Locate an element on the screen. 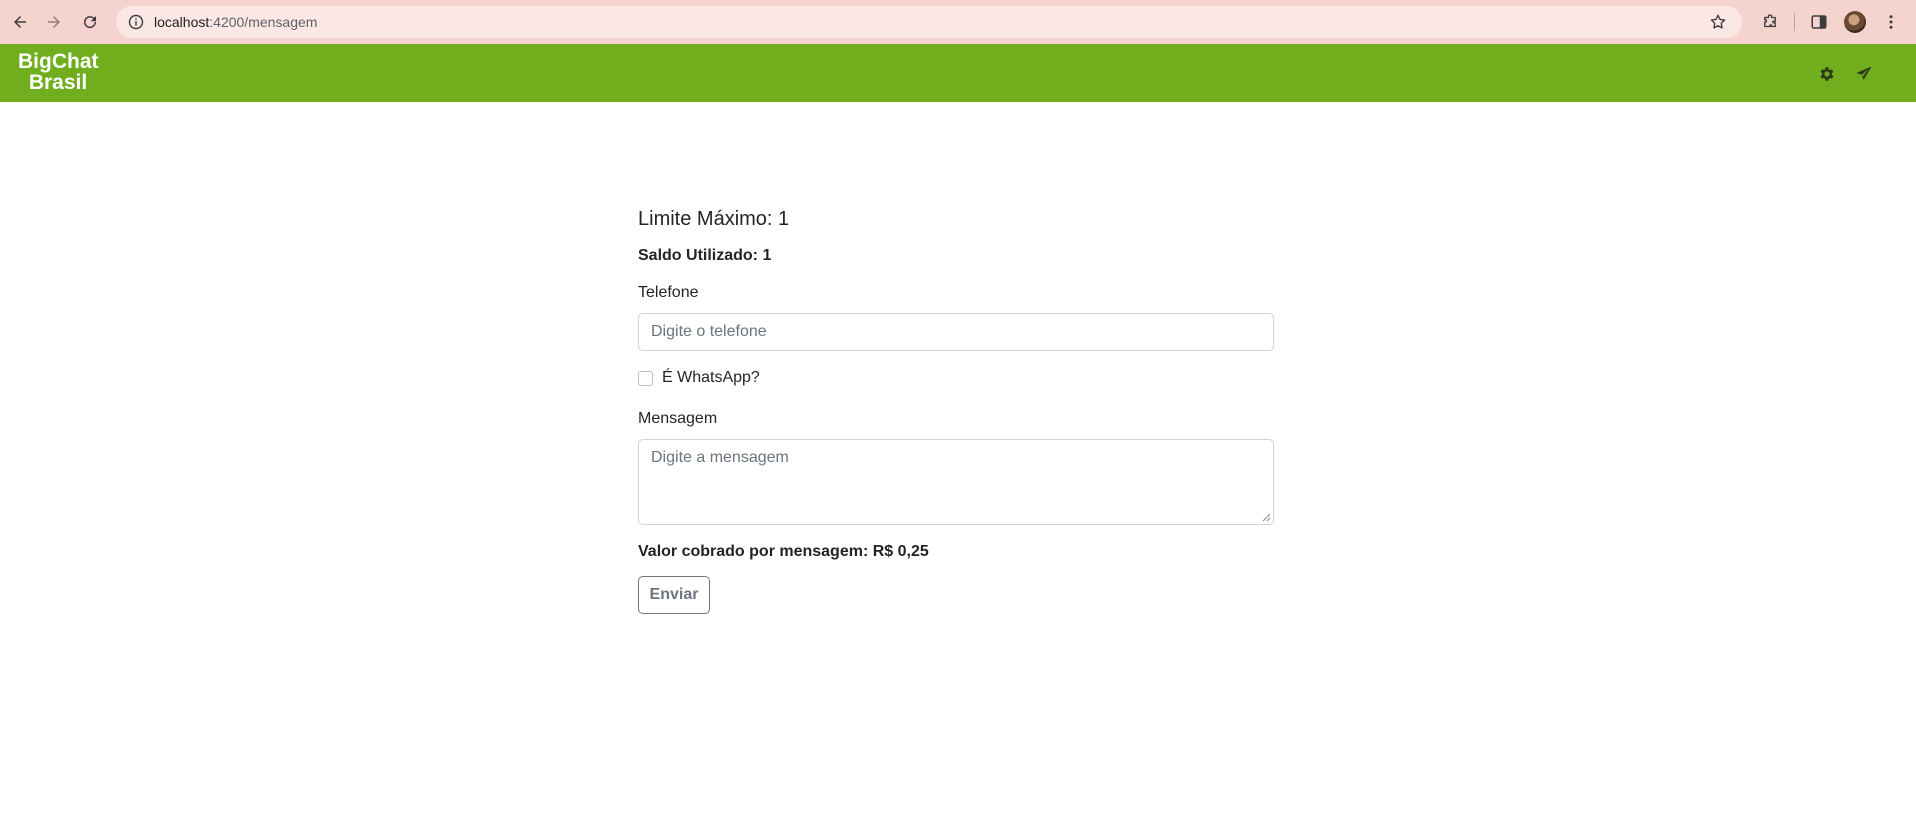 This screenshot has height=831, width=1916. send-icon is located at coordinates (1864, 74).